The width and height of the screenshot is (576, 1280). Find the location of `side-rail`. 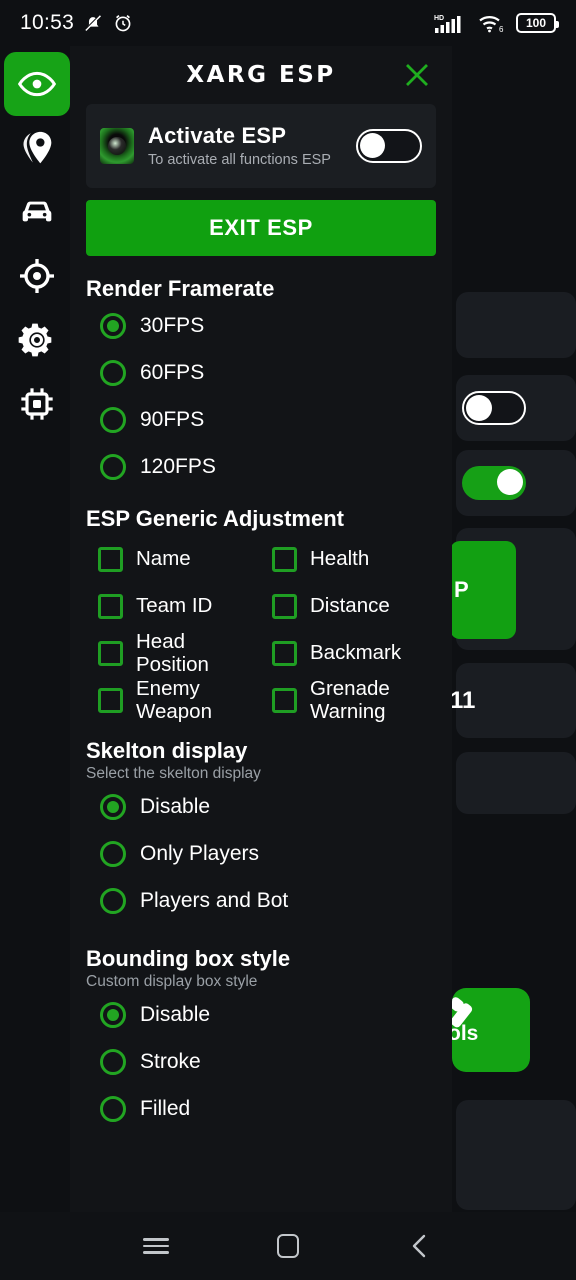

side-rail is located at coordinates (37, 244).